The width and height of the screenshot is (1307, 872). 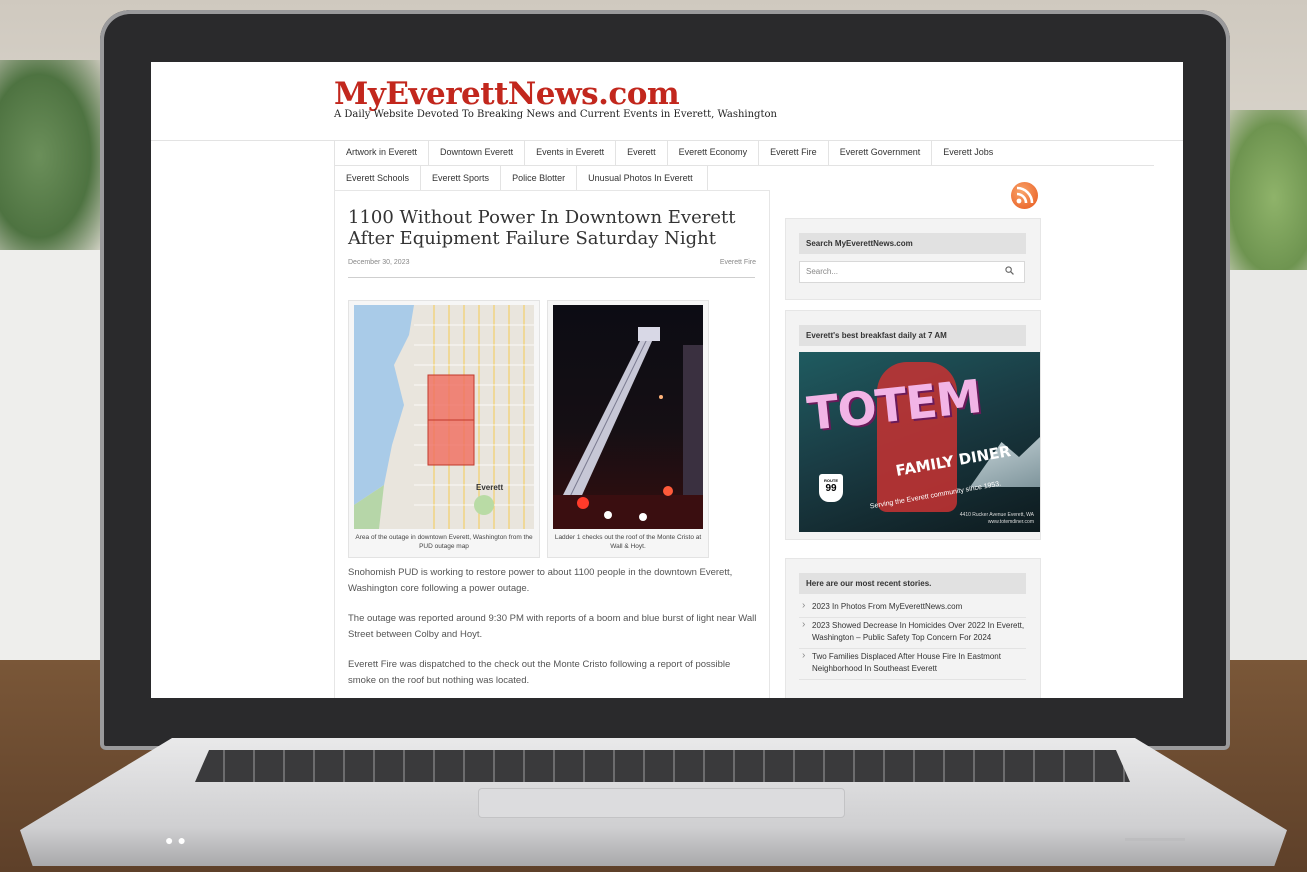 I want to click on nav-item-sports: Everett Sports, so click(x=461, y=178).